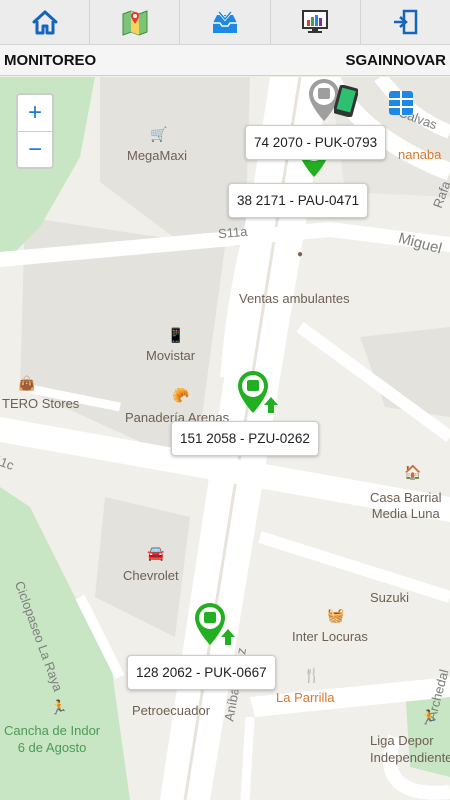 This screenshot has height=800, width=450. Describe the element at coordinates (201, 672) in the screenshot. I see `vehicle-label-4: 128 2062 - PUK-0667` at that location.